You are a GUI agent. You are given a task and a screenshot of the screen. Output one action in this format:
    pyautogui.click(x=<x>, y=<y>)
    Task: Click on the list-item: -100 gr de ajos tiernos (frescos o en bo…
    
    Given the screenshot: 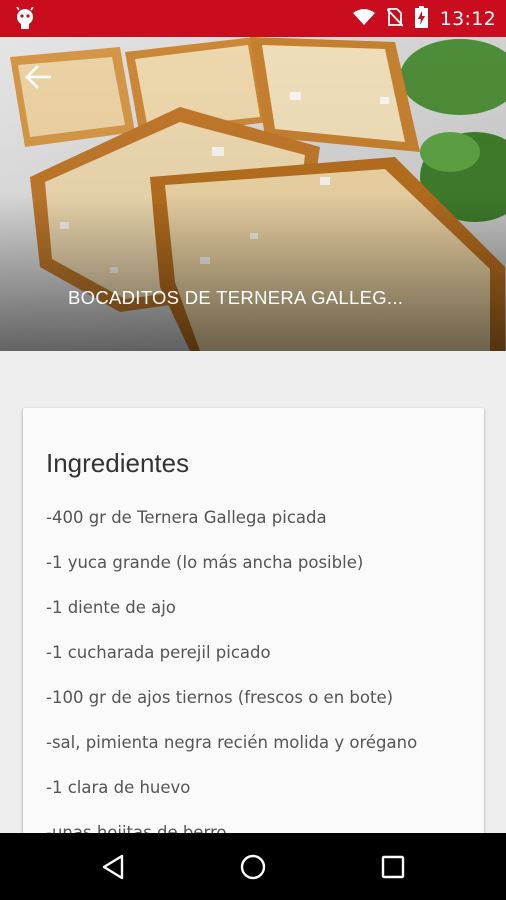 What is the action you would take?
    pyautogui.click(x=220, y=697)
    